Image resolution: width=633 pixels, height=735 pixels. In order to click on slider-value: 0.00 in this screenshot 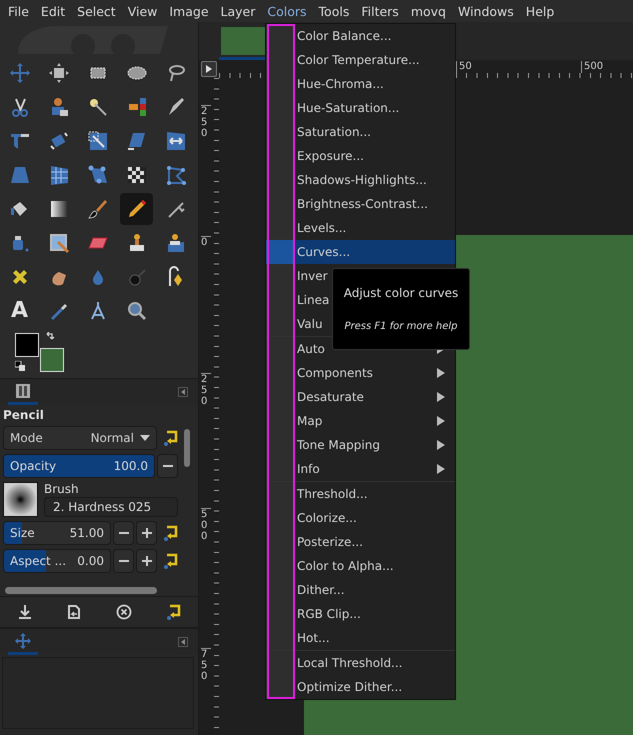, I will do `click(90, 561)`.